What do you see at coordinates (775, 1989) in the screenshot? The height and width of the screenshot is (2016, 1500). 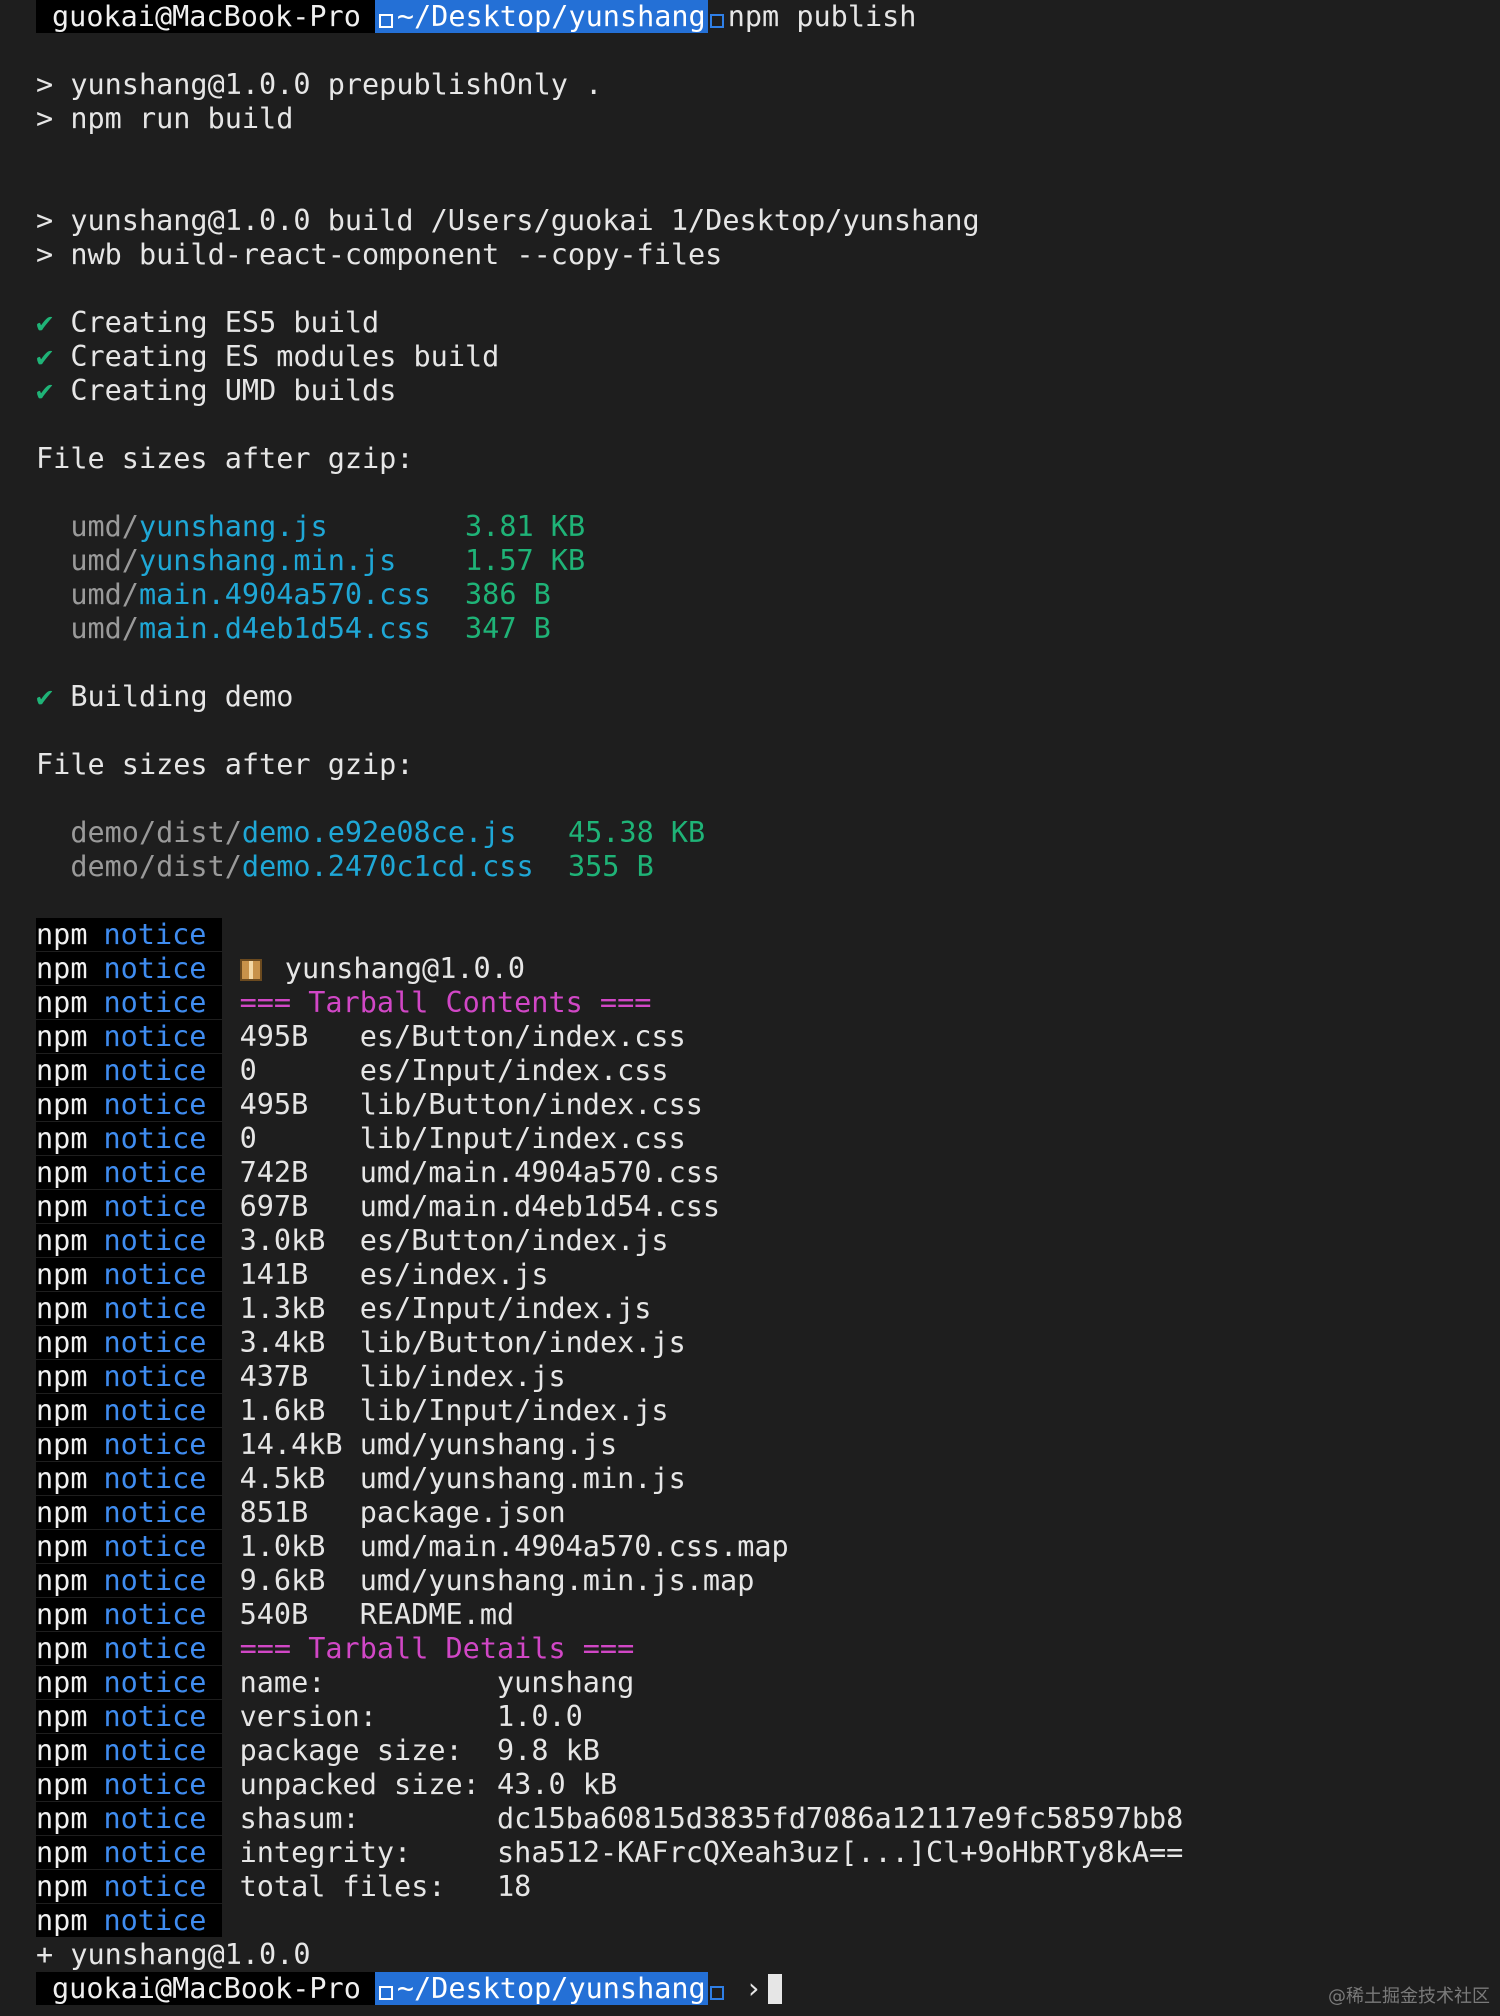 I see `terminal-cursor` at bounding box center [775, 1989].